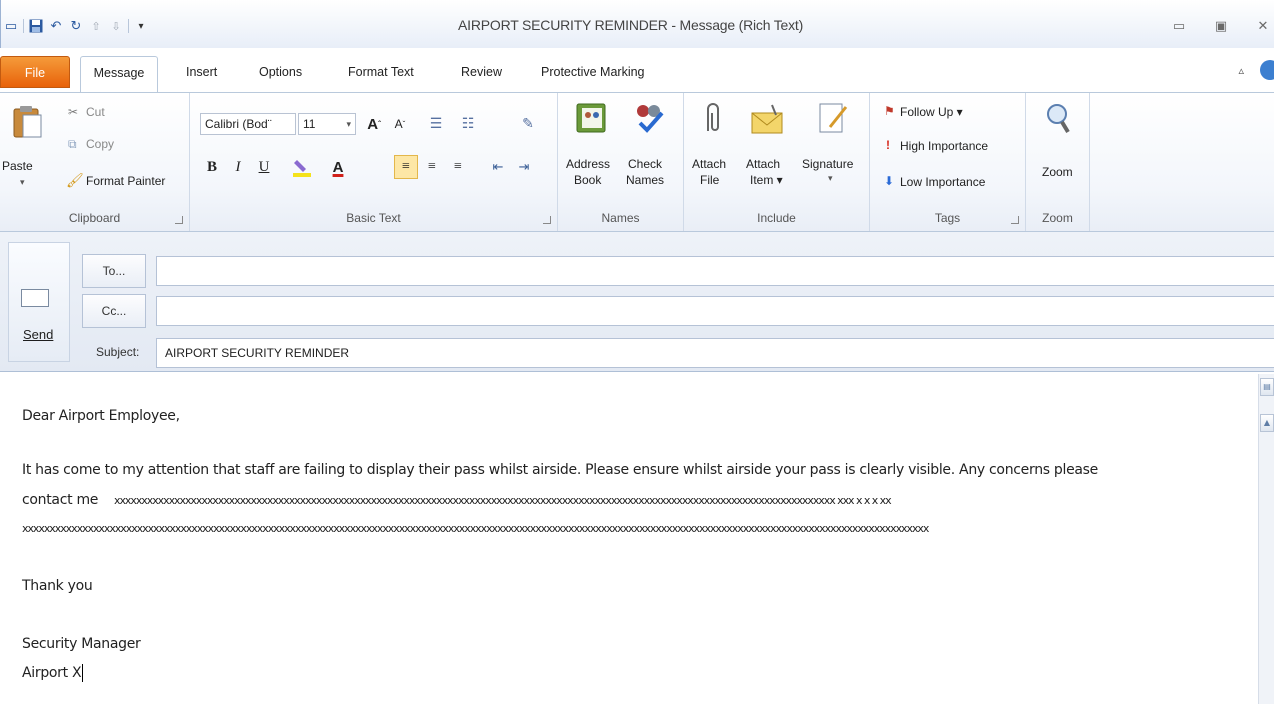 This screenshot has height=704, width=1274. Describe the element at coordinates (39, 302) in the screenshot. I see `send-button: Send` at that location.